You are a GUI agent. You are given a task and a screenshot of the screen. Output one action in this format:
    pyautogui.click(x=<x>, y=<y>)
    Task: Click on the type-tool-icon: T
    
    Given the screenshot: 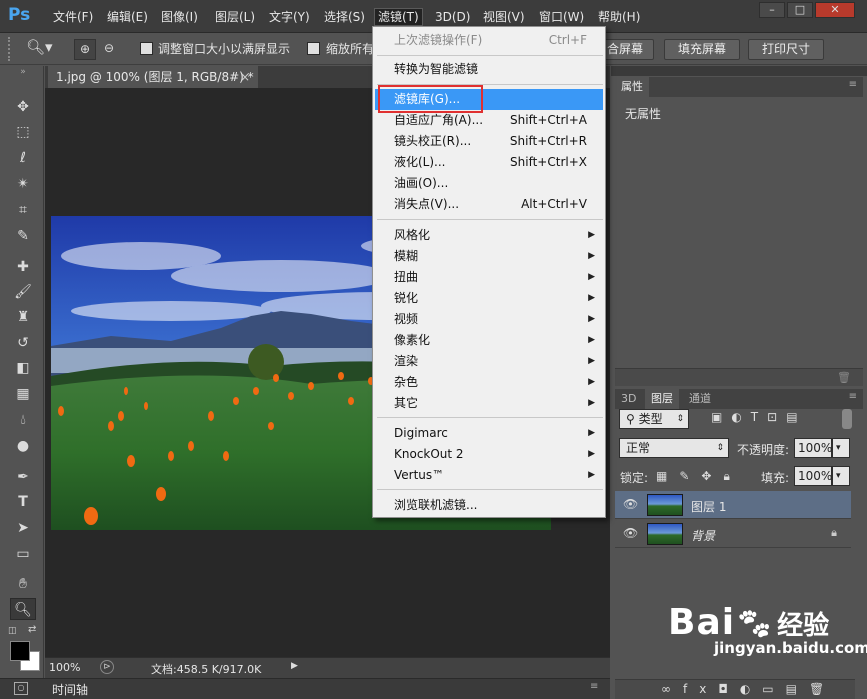 What is the action you would take?
    pyautogui.click(x=23, y=502)
    